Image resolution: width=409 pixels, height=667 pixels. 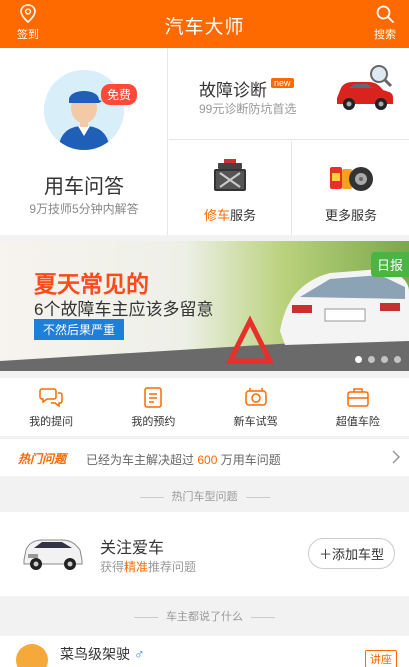 What do you see at coordinates (91, 284) in the screenshot?
I see `banner-title: 夏天常见的` at bounding box center [91, 284].